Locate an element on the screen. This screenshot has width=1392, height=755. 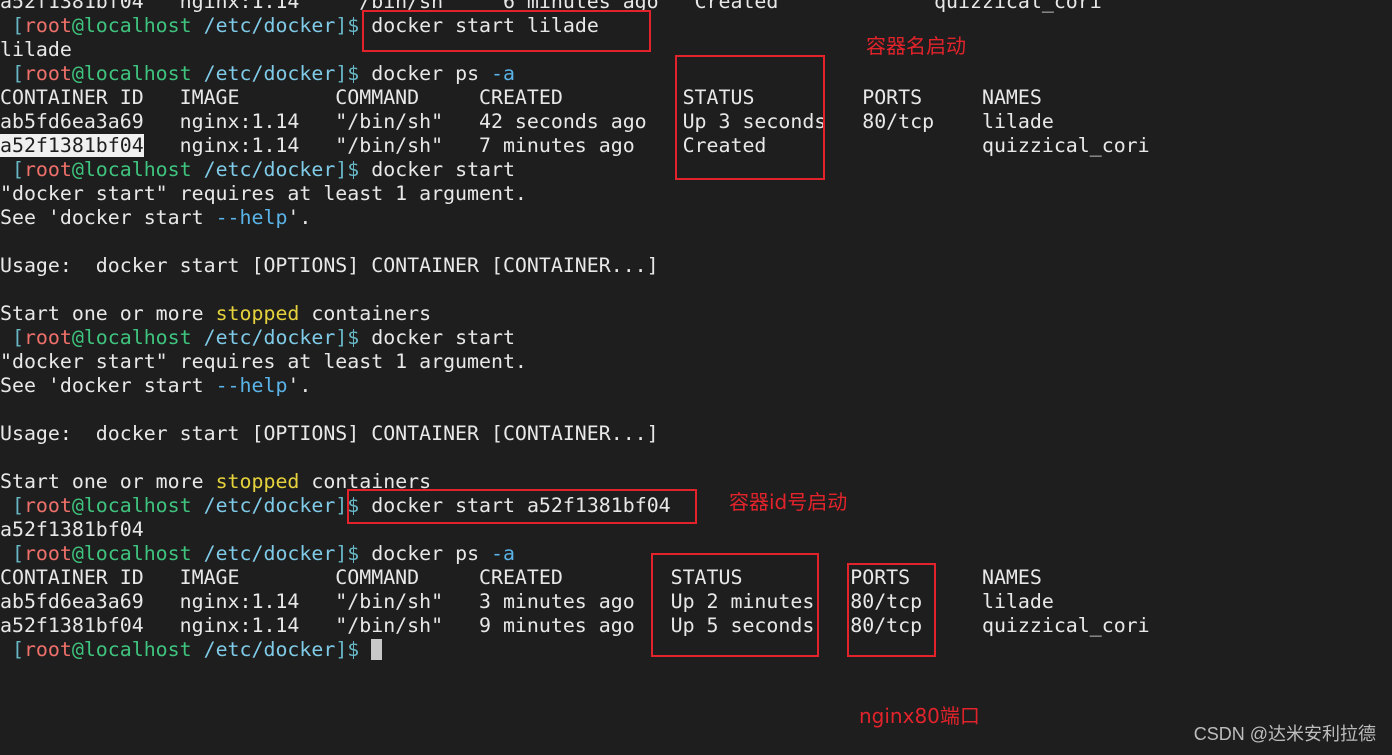
highlight-box-ports is located at coordinates (891, 610).